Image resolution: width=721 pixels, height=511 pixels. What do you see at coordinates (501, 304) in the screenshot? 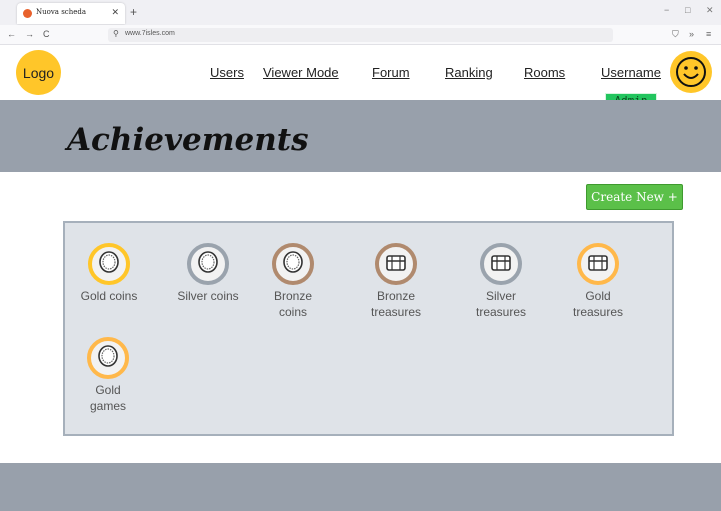
I see `achievement-label: Silver treasures` at bounding box center [501, 304].